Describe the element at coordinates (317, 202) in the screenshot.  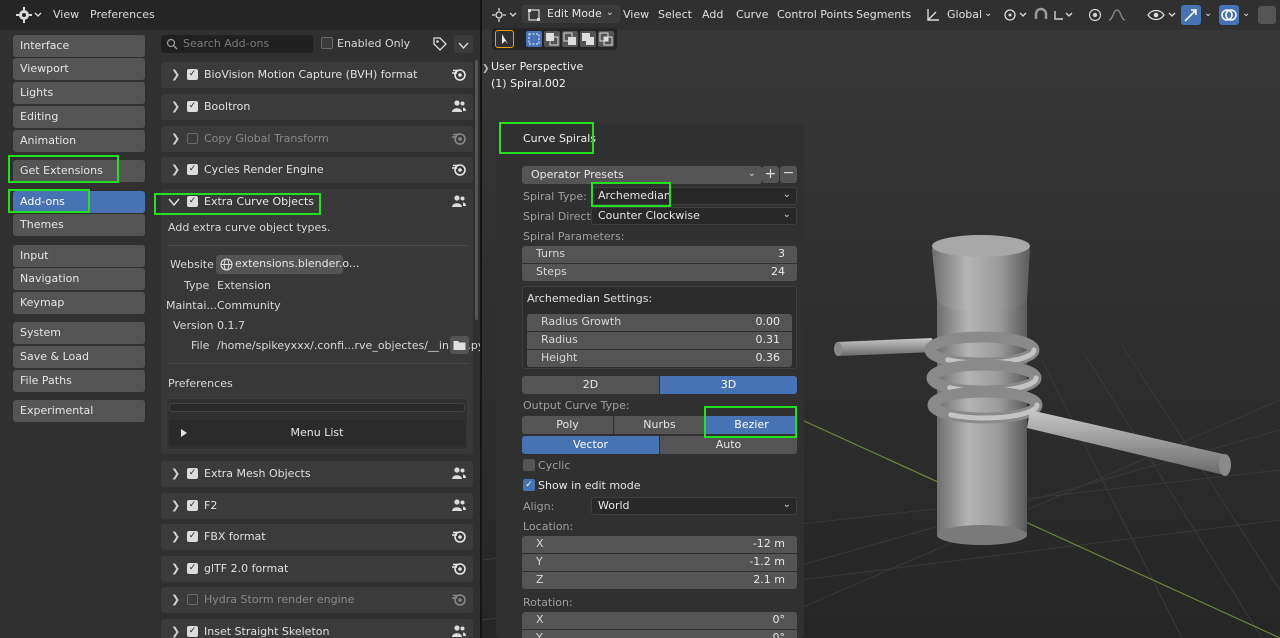
I see `addon-row-expanded: ✓ Extra Curve Objects` at that location.